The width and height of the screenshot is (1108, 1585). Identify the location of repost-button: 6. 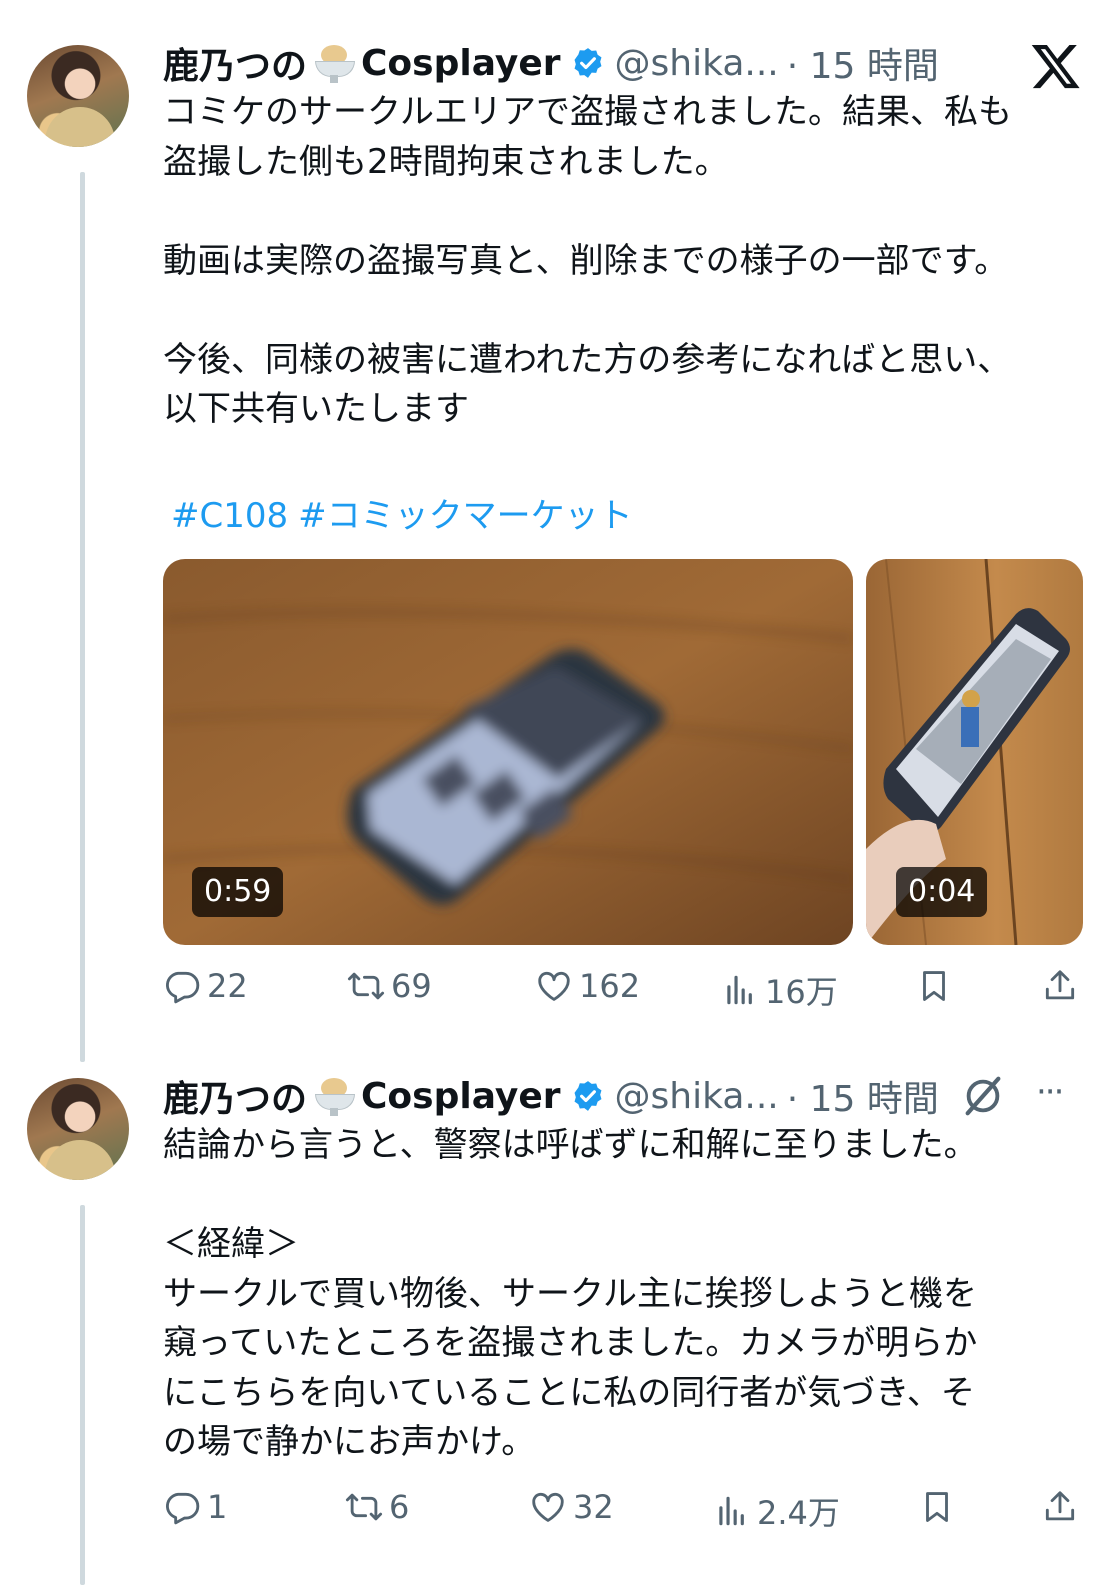
(377, 1507).